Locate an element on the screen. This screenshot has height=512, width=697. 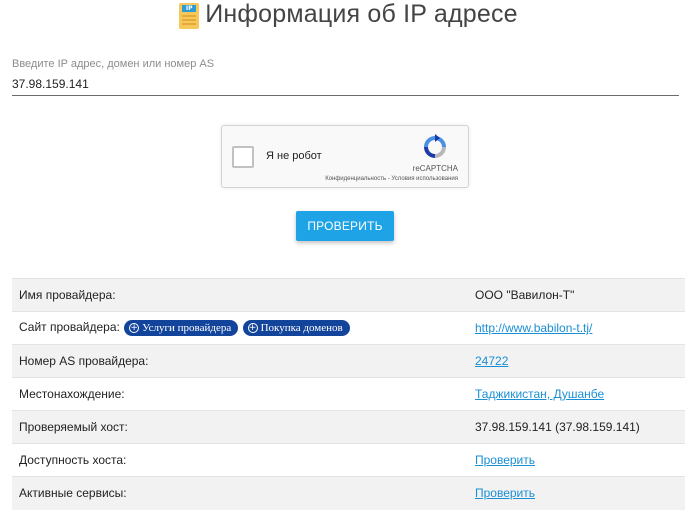
lookup-form: Введите IP адрес, домен или номер AS is located at coordinates (345, 77).